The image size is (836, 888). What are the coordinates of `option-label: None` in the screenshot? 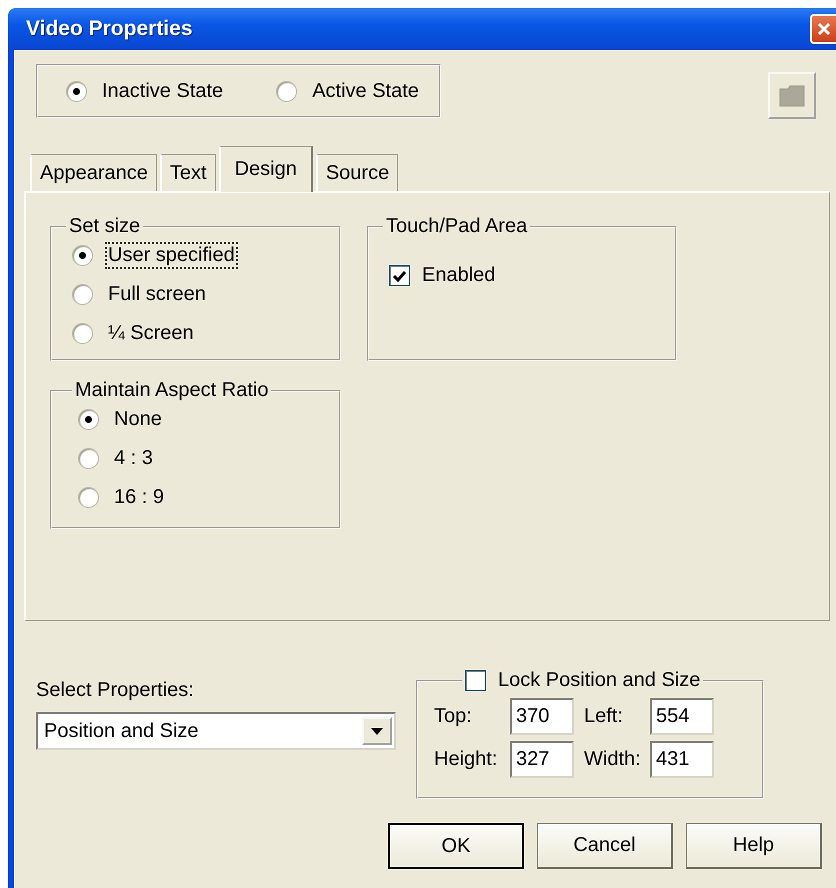 It's located at (138, 419).